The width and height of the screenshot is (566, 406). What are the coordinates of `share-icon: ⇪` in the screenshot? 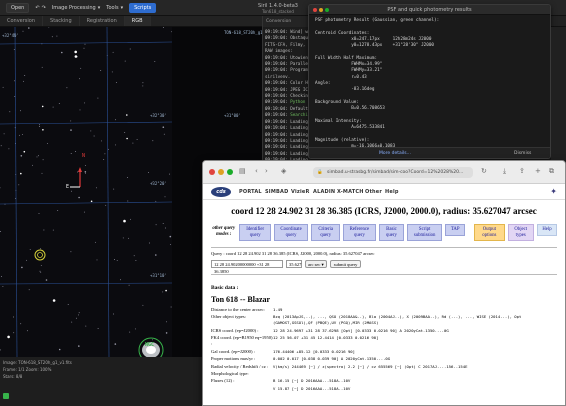 It's located at (522, 171).